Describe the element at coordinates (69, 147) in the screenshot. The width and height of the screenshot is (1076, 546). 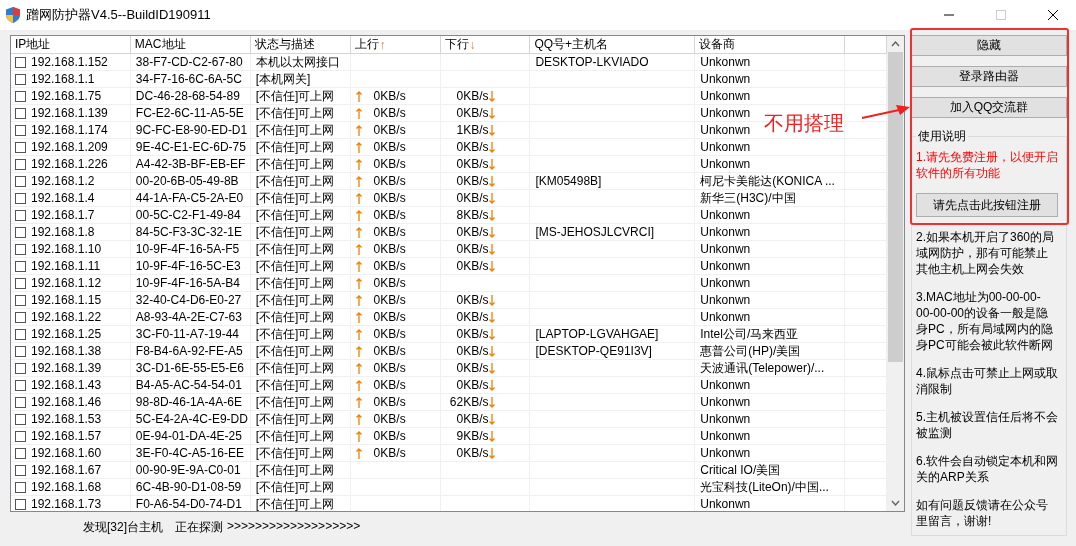
I see `ip-cell: 192.168.1.209` at that location.